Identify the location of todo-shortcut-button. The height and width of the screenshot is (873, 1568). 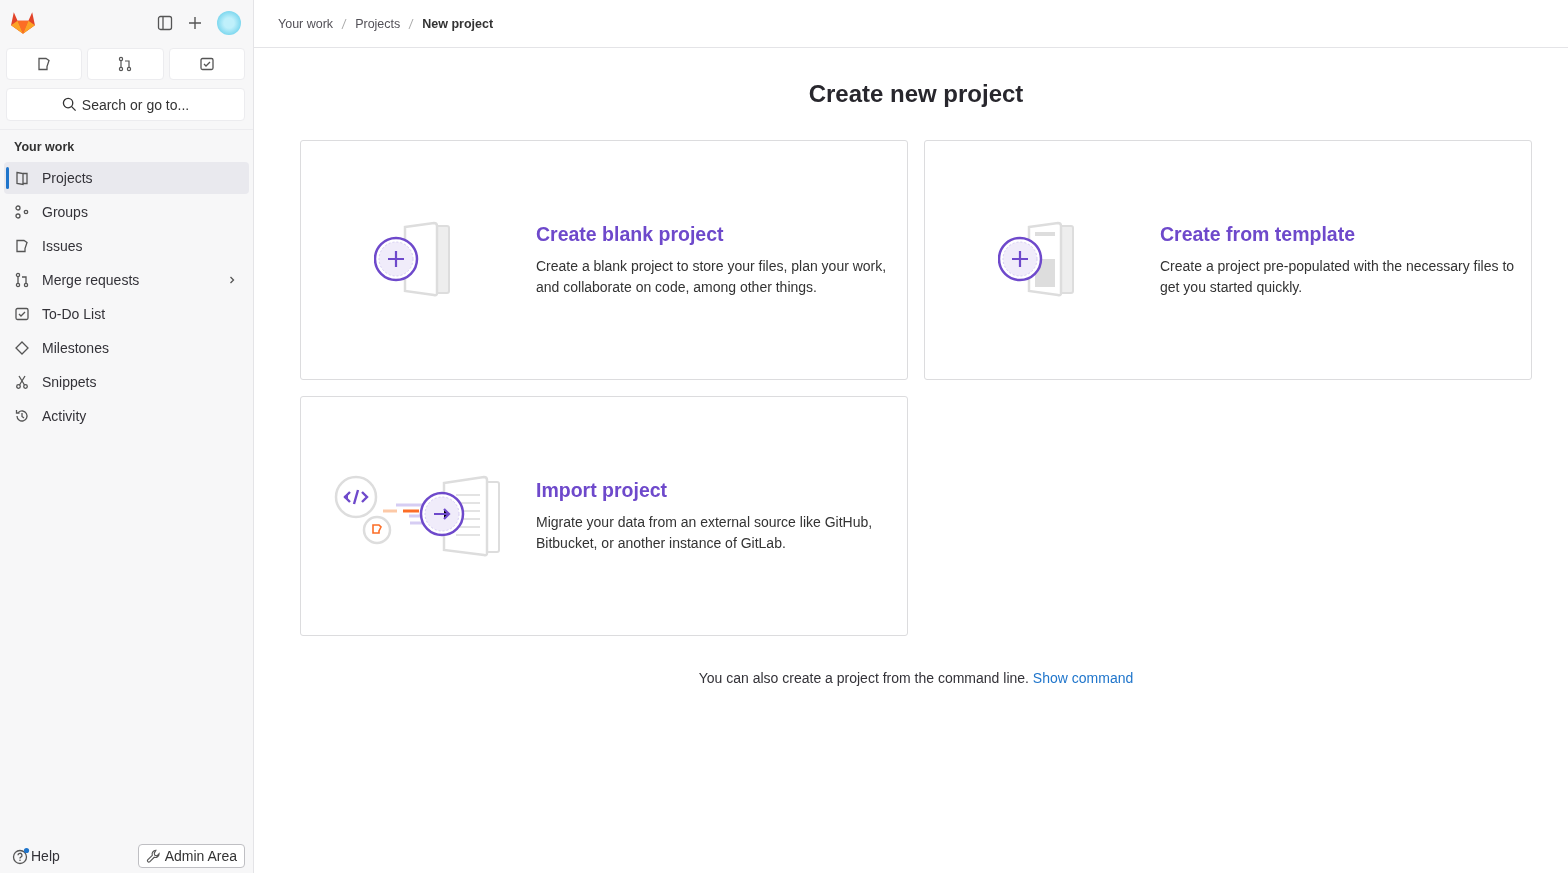
(206, 64).